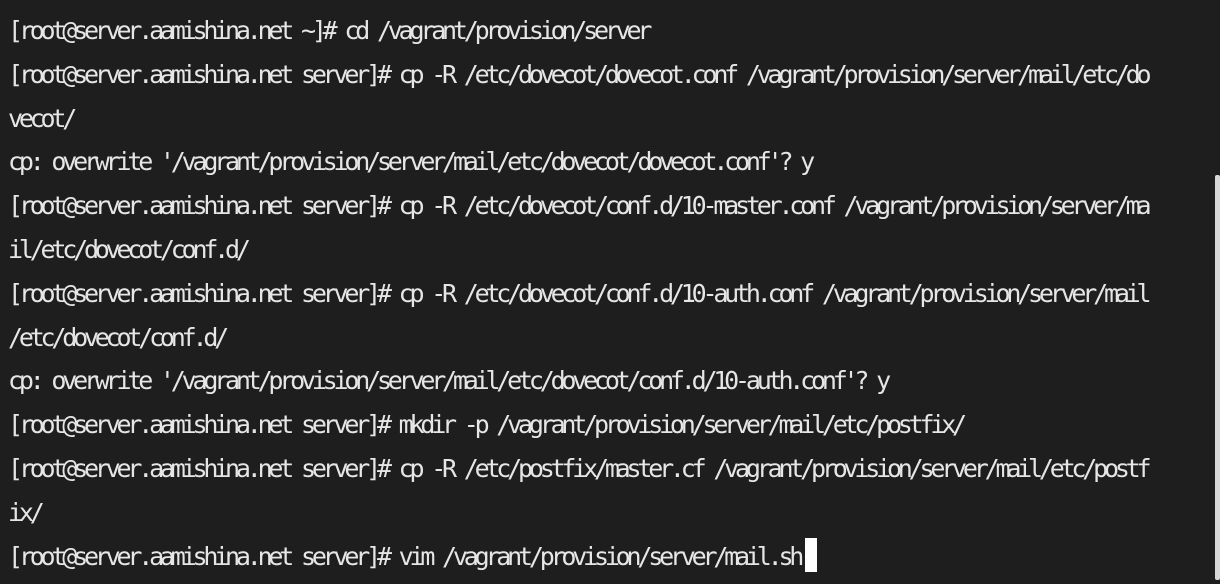 The height and width of the screenshot is (584, 1220). I want to click on terminal-scrollbar, so click(1217, 377).